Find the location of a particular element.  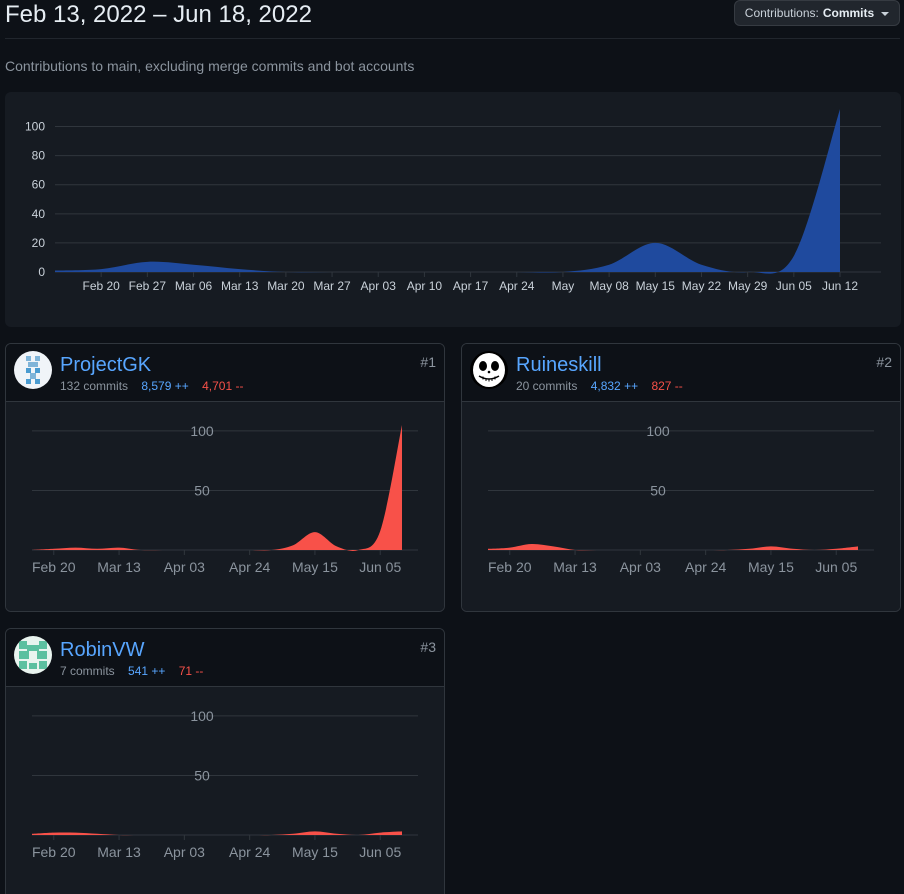

x-tick-label: Mar 06 is located at coordinates (194, 286).